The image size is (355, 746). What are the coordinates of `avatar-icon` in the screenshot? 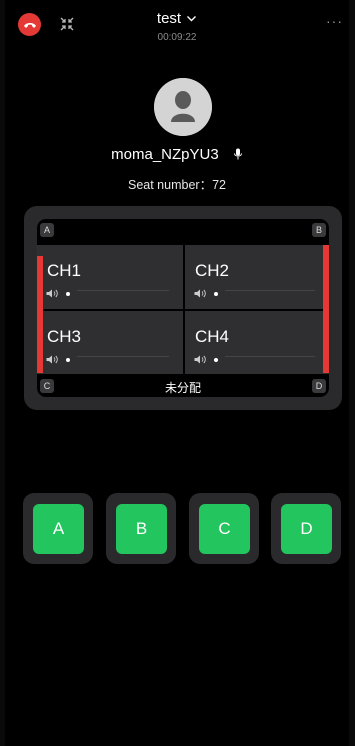 It's located at (183, 107).